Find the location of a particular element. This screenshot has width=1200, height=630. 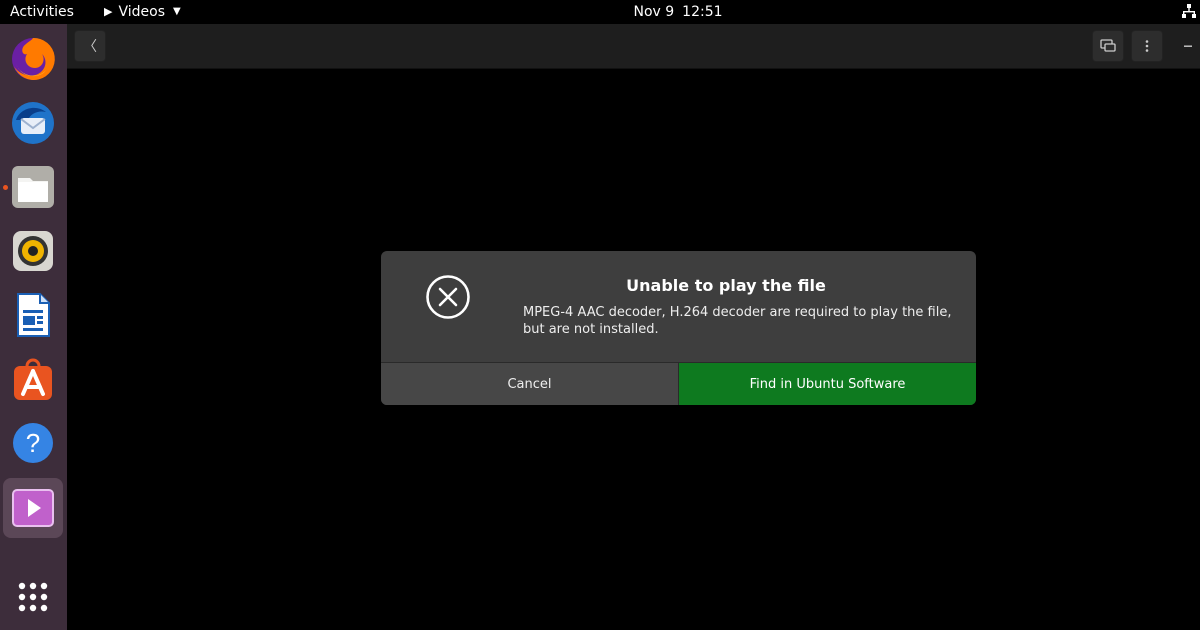

dialog-buttons: Cancel Find in Ubuntu Software is located at coordinates (678, 383).